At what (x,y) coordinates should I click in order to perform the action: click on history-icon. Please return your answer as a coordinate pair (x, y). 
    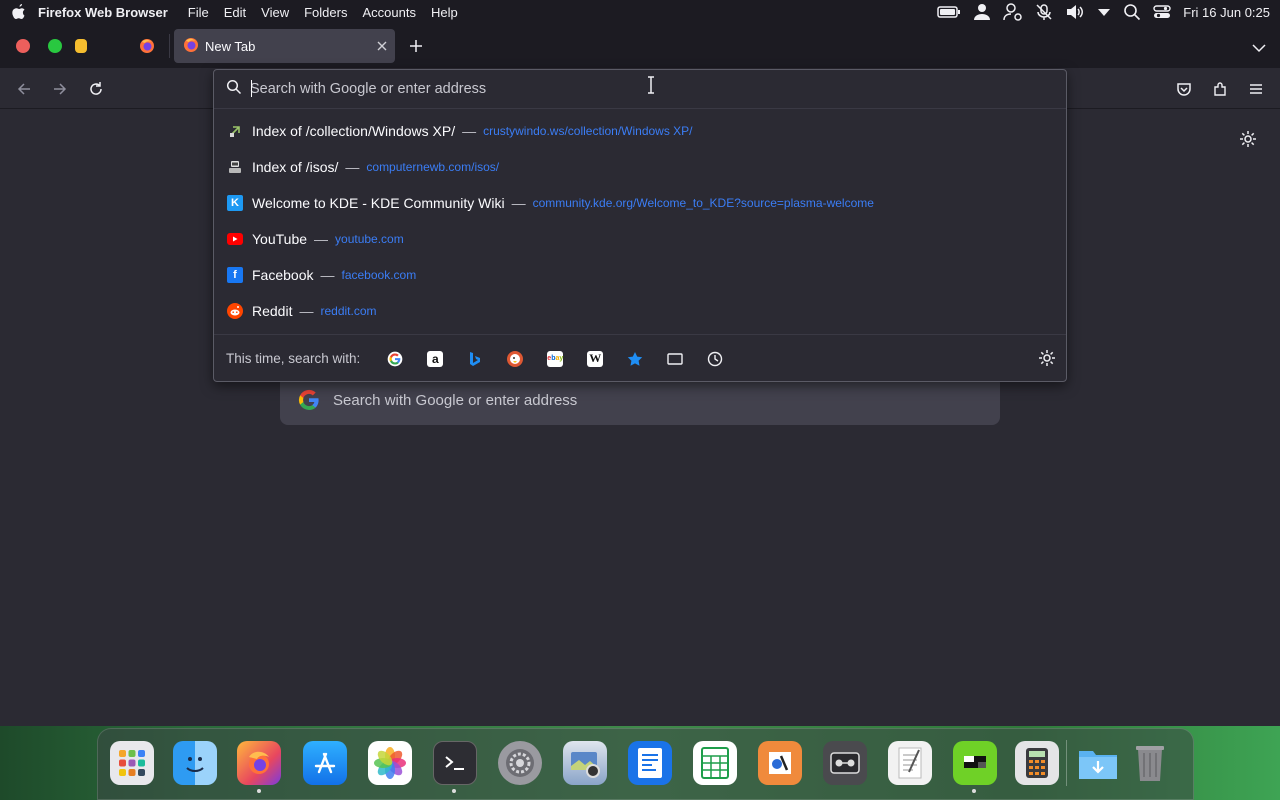
    Looking at the image, I should click on (715, 359).